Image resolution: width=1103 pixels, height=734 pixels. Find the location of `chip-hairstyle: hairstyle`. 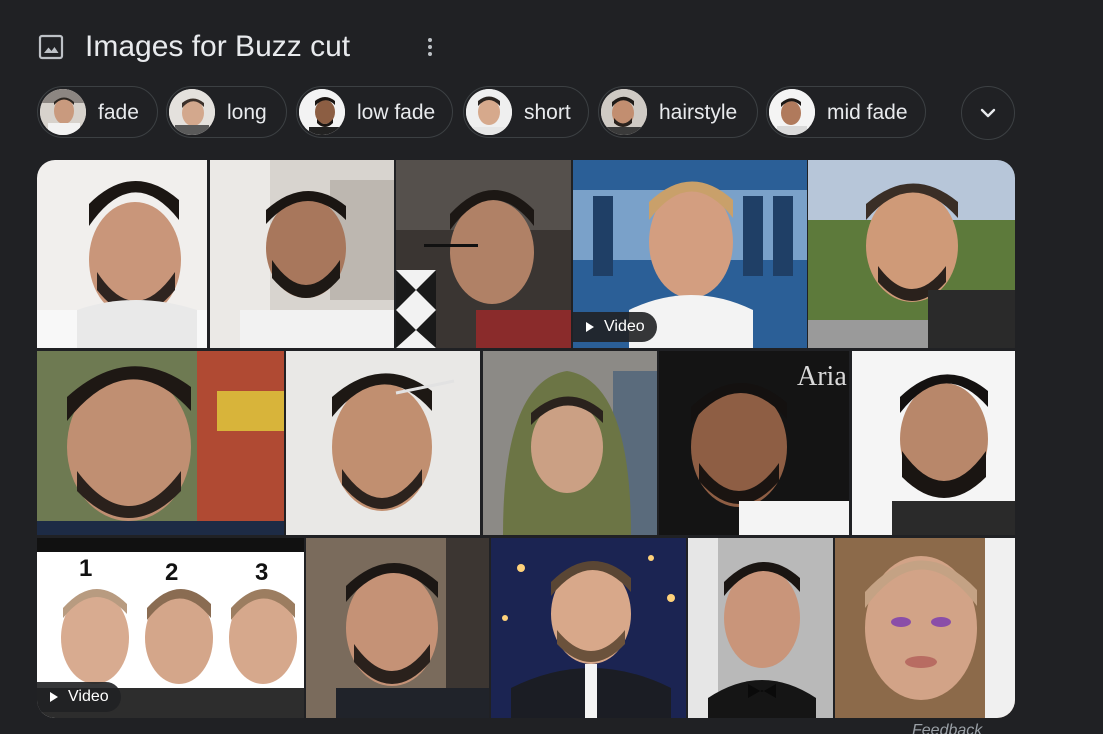

chip-hairstyle: hairstyle is located at coordinates (678, 112).